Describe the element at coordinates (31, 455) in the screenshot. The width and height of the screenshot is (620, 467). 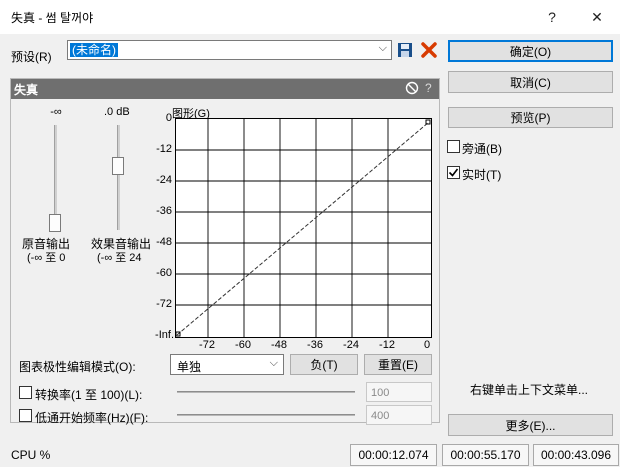
I see `cpu-label: CPU %` at that location.